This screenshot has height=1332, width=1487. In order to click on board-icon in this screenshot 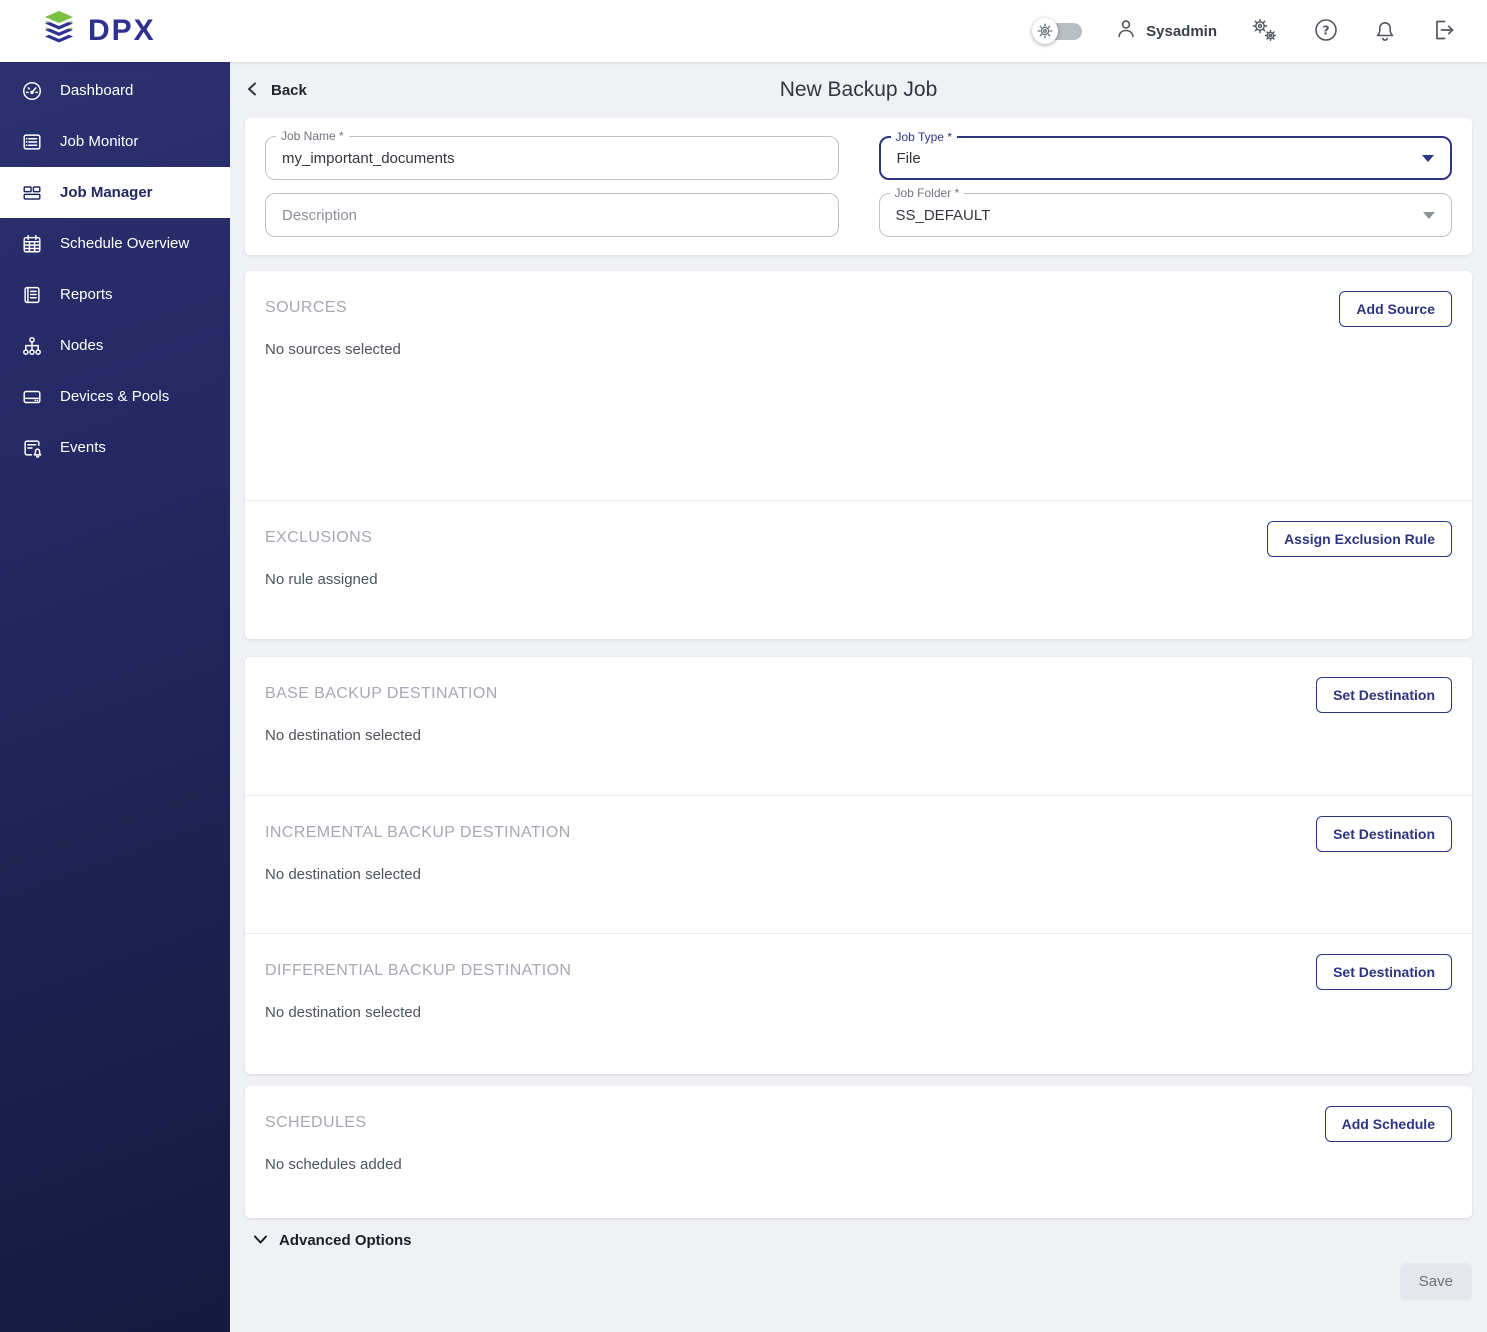, I will do `click(32, 193)`.